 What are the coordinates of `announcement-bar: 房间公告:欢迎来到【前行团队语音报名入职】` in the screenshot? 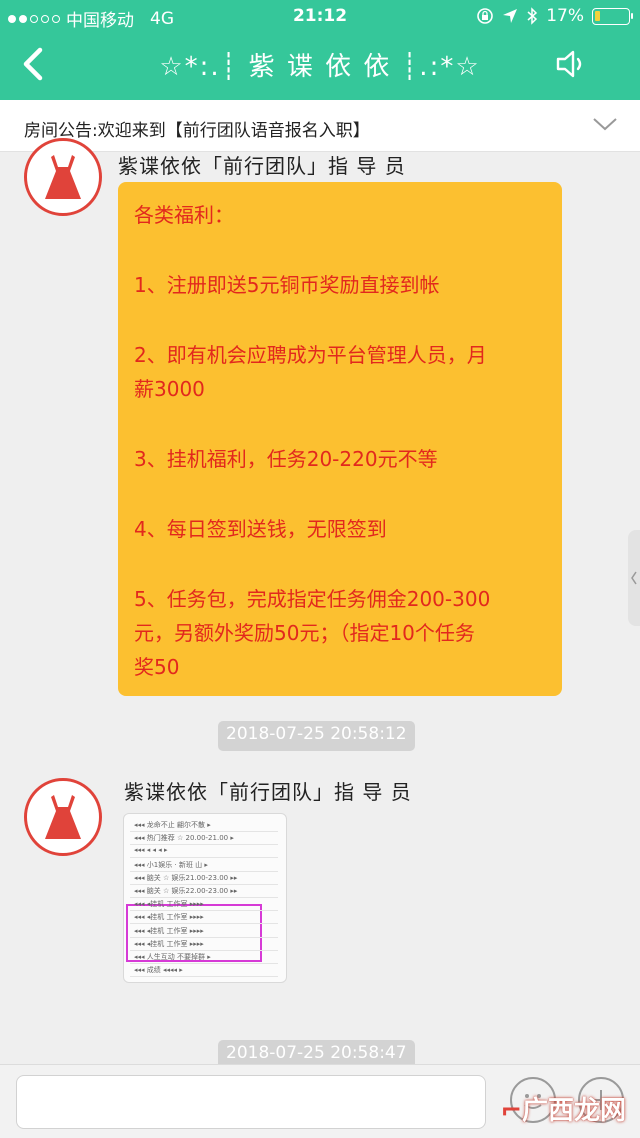 It's located at (320, 126).